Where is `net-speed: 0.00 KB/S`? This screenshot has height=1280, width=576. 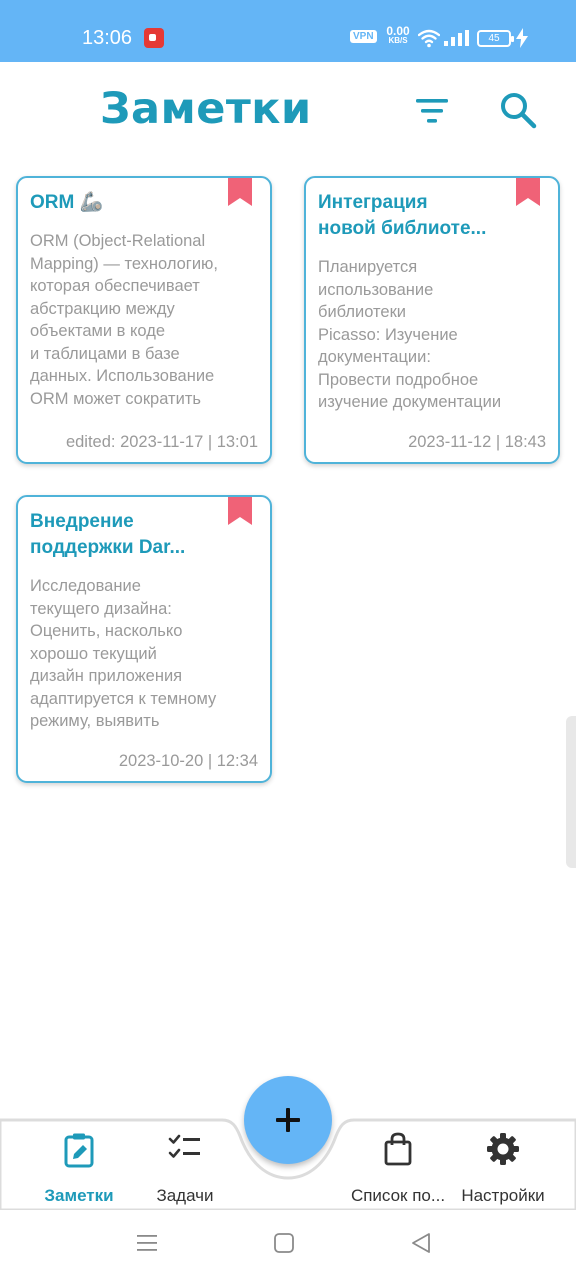
net-speed: 0.00 KB/S is located at coordinates (398, 35).